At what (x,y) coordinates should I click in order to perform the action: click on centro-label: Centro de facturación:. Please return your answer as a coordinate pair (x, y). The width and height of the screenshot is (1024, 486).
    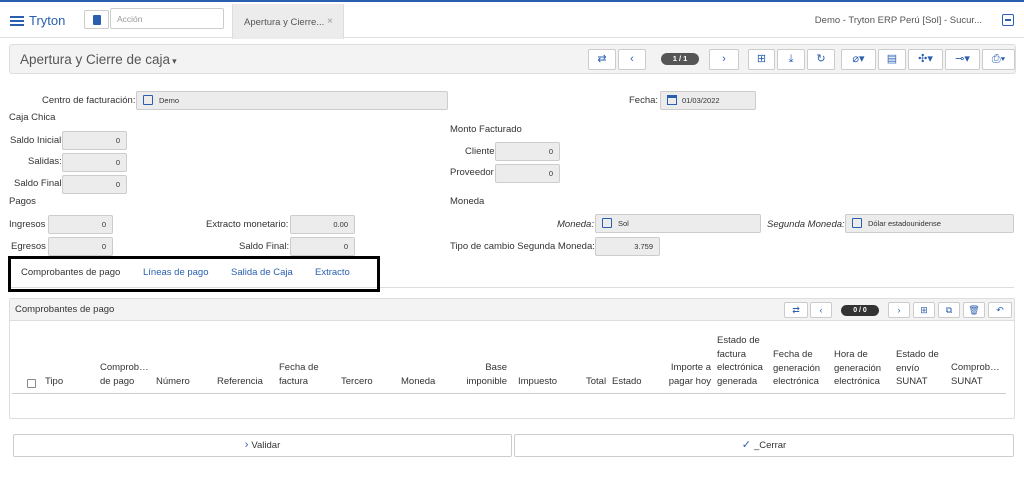
    Looking at the image, I should click on (89, 100).